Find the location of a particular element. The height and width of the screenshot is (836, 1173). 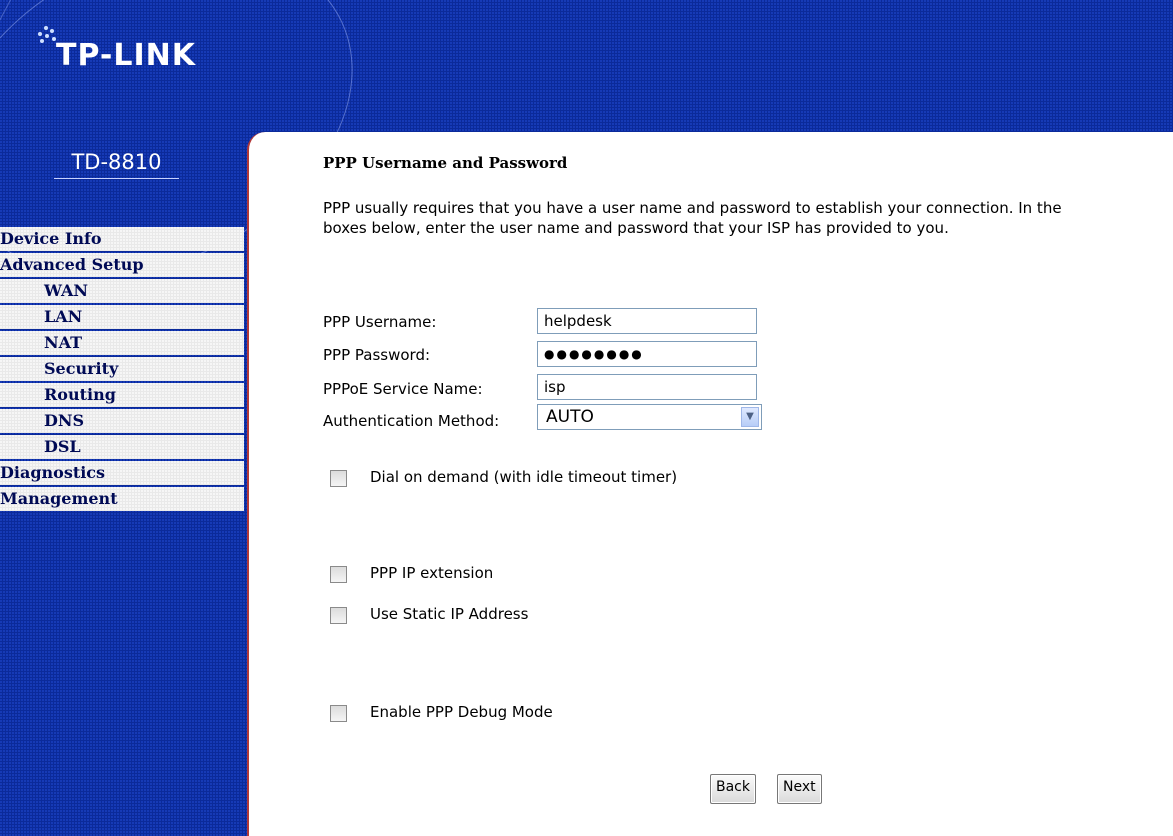

ip-extension-label: PPP IP extension is located at coordinates (432, 573).